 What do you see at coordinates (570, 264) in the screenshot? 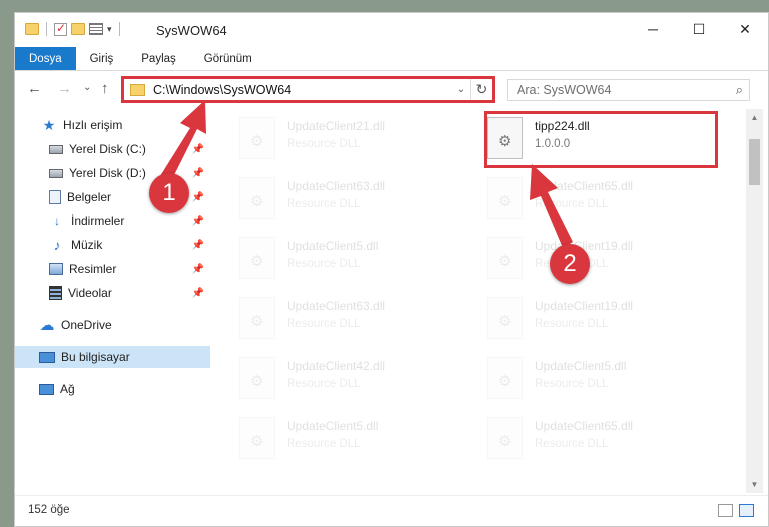
I see `step-2-badge: 2` at bounding box center [570, 264].